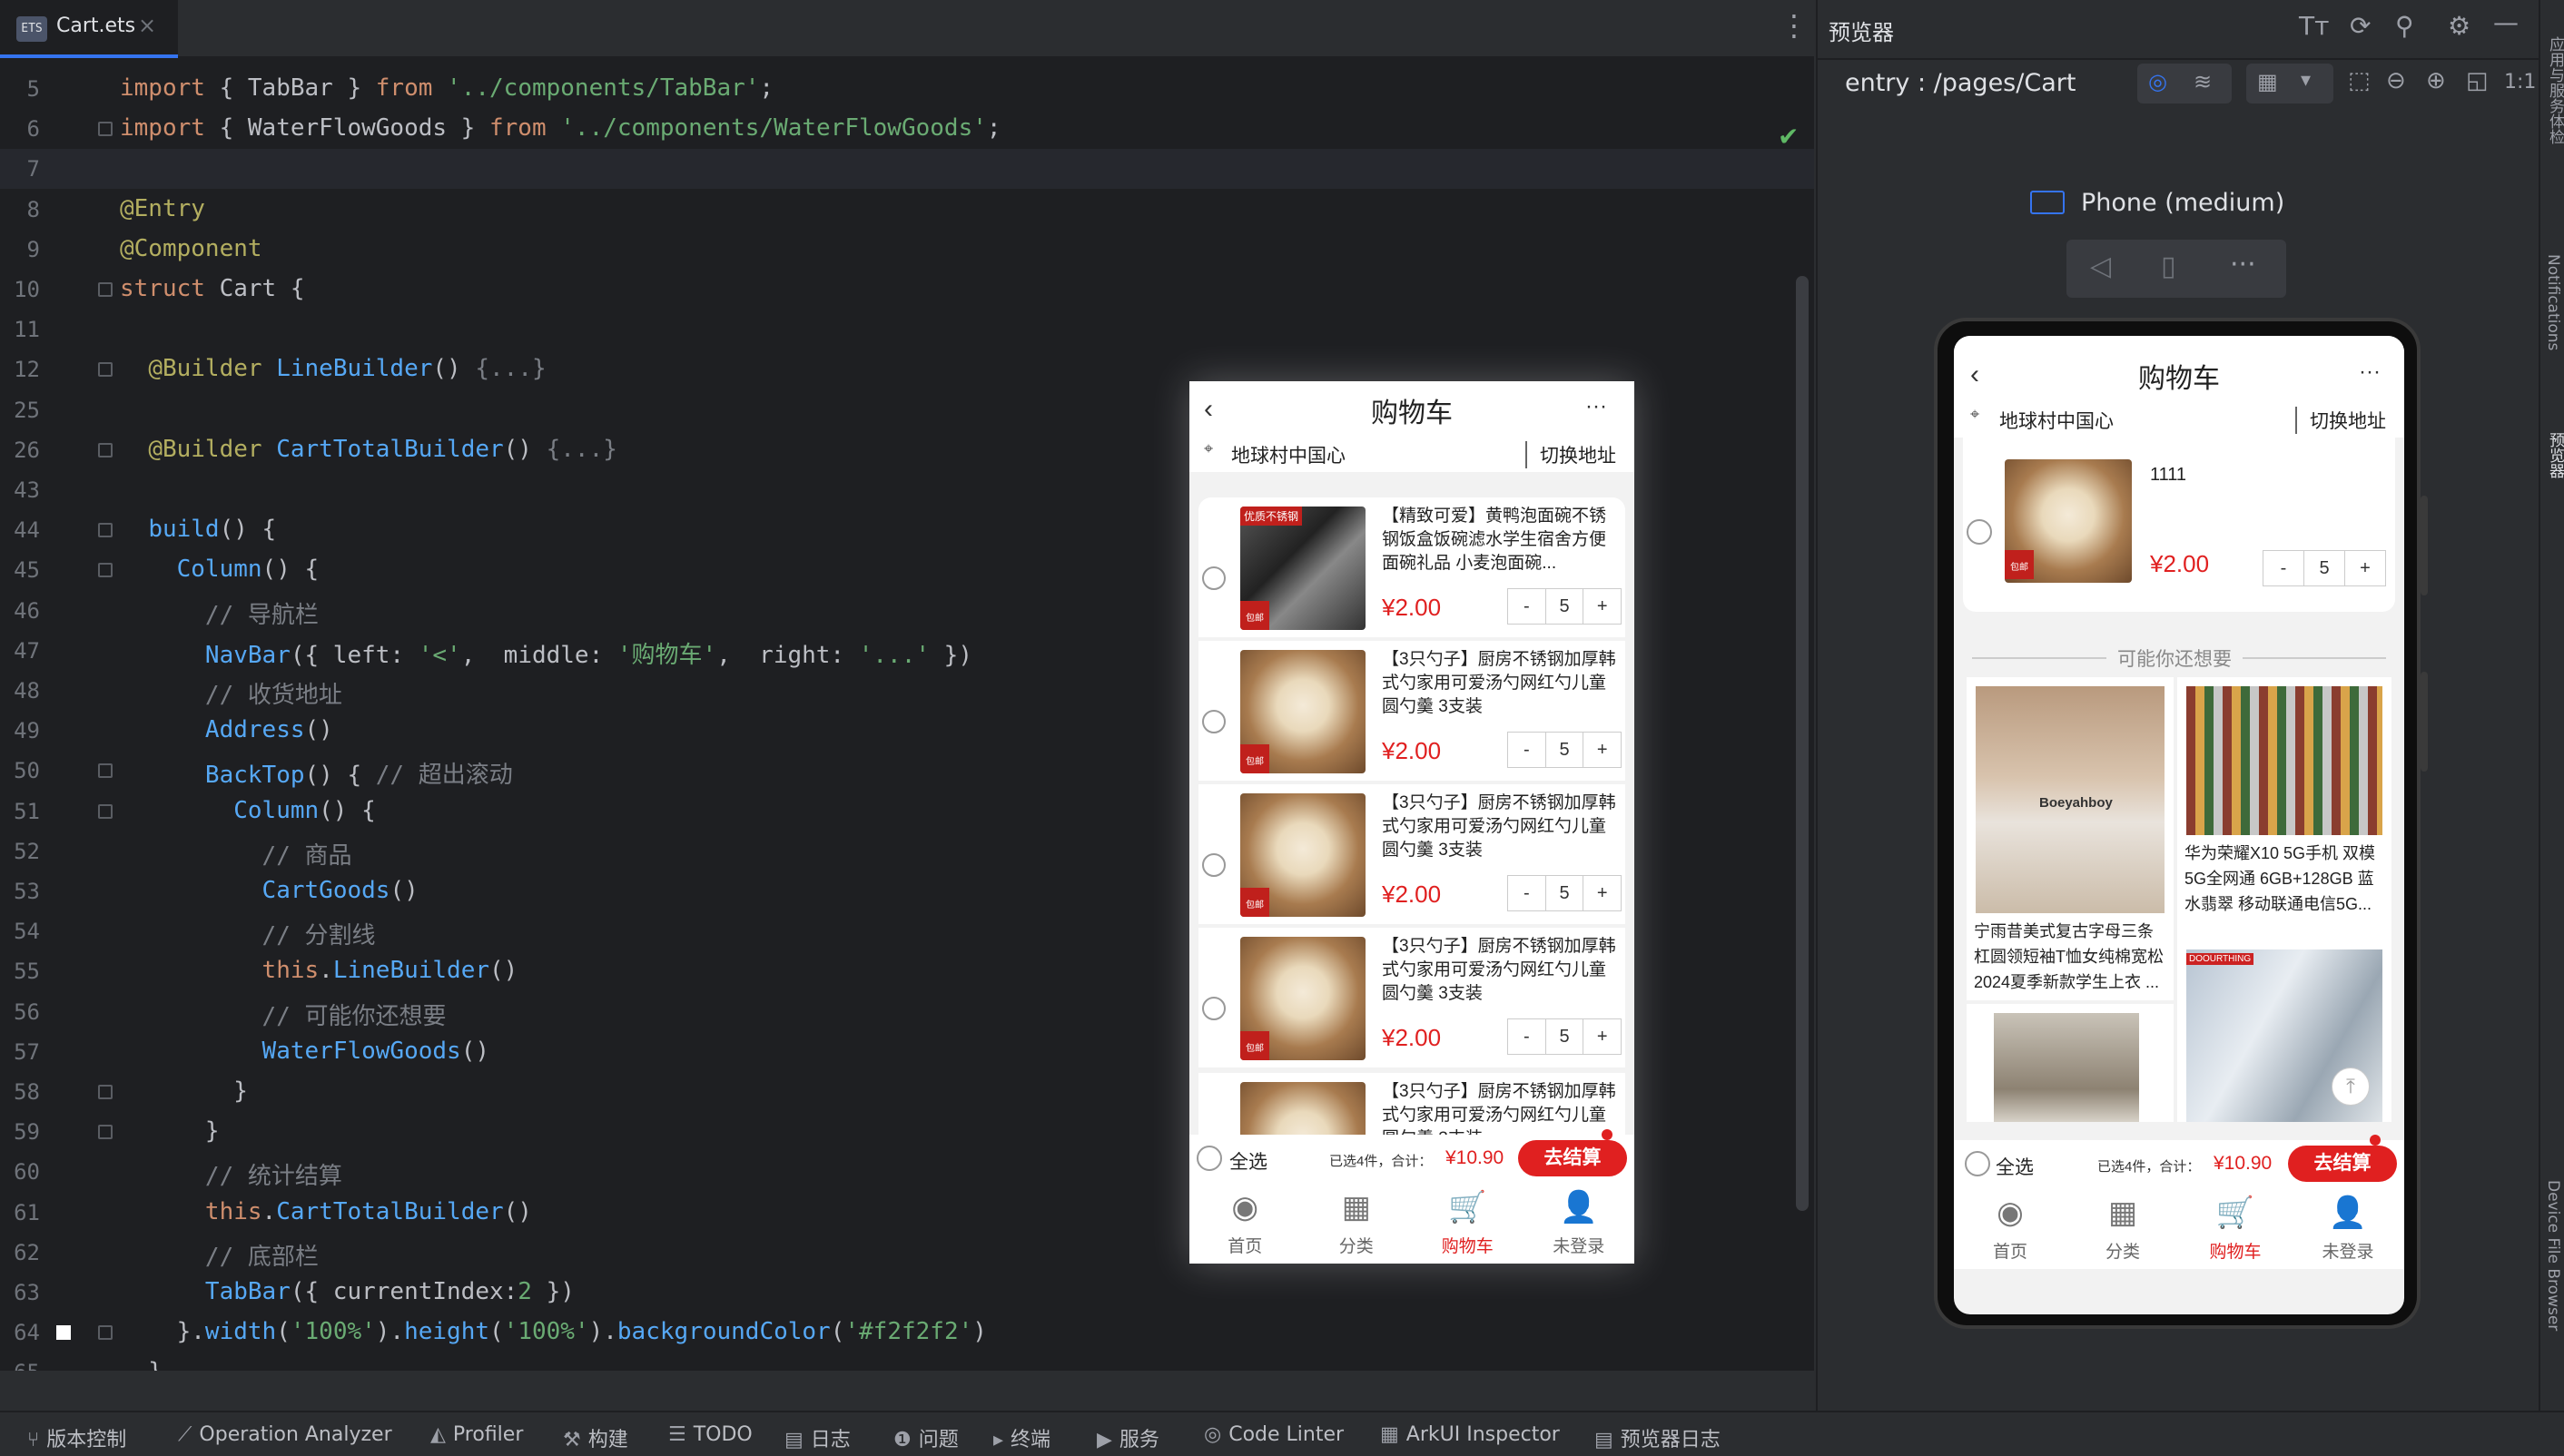  I want to click on back-to-top-button: ⤒, so click(2351, 1087).